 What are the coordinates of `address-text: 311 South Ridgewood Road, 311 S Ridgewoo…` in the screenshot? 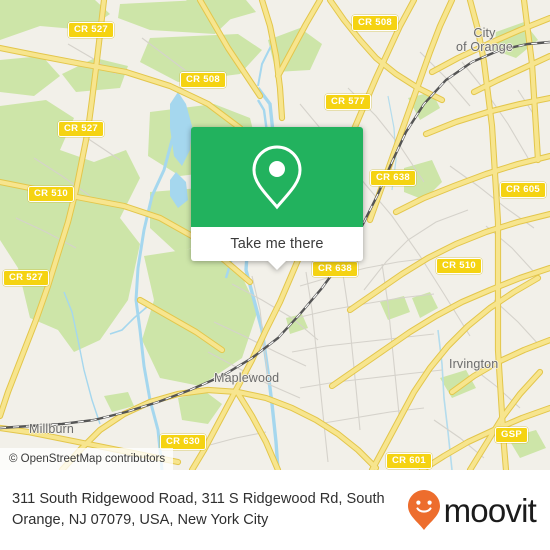 It's located at (198, 509).